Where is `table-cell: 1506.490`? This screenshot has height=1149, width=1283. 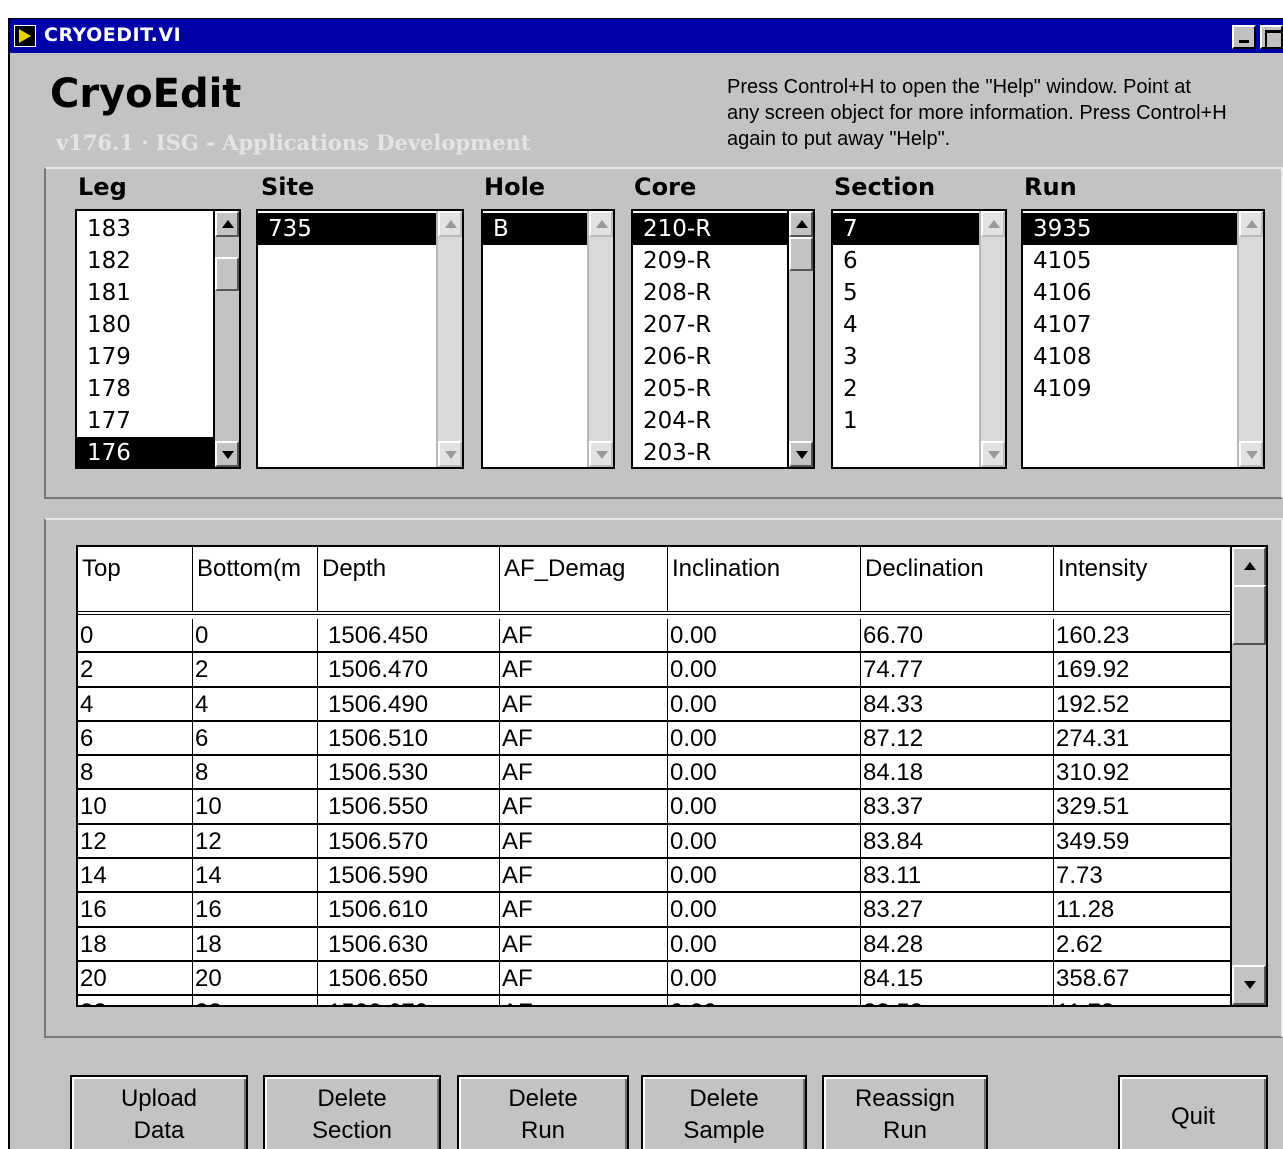
table-cell: 1506.490 is located at coordinates (409, 703).